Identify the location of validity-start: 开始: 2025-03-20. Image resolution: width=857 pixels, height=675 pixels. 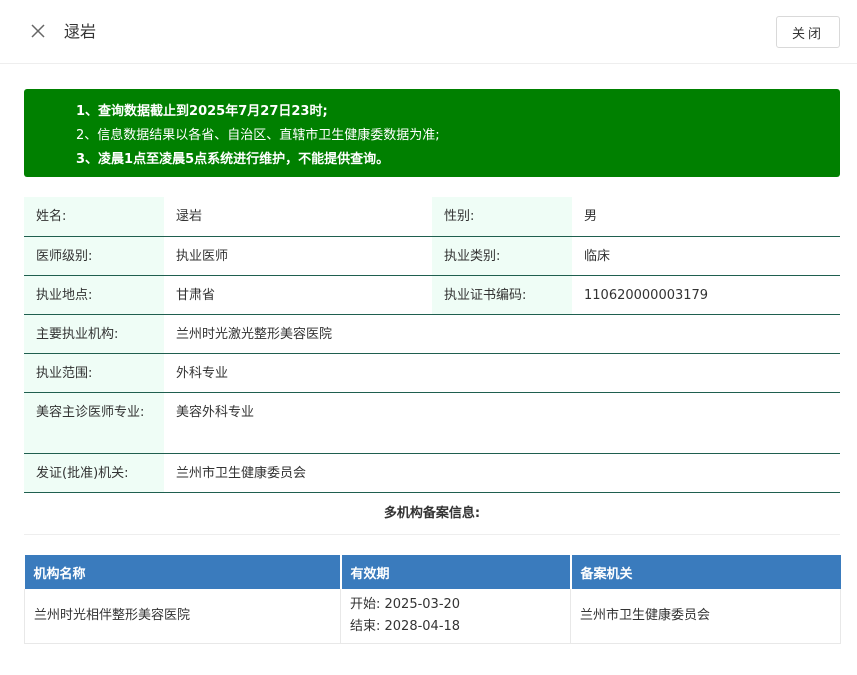
(405, 604).